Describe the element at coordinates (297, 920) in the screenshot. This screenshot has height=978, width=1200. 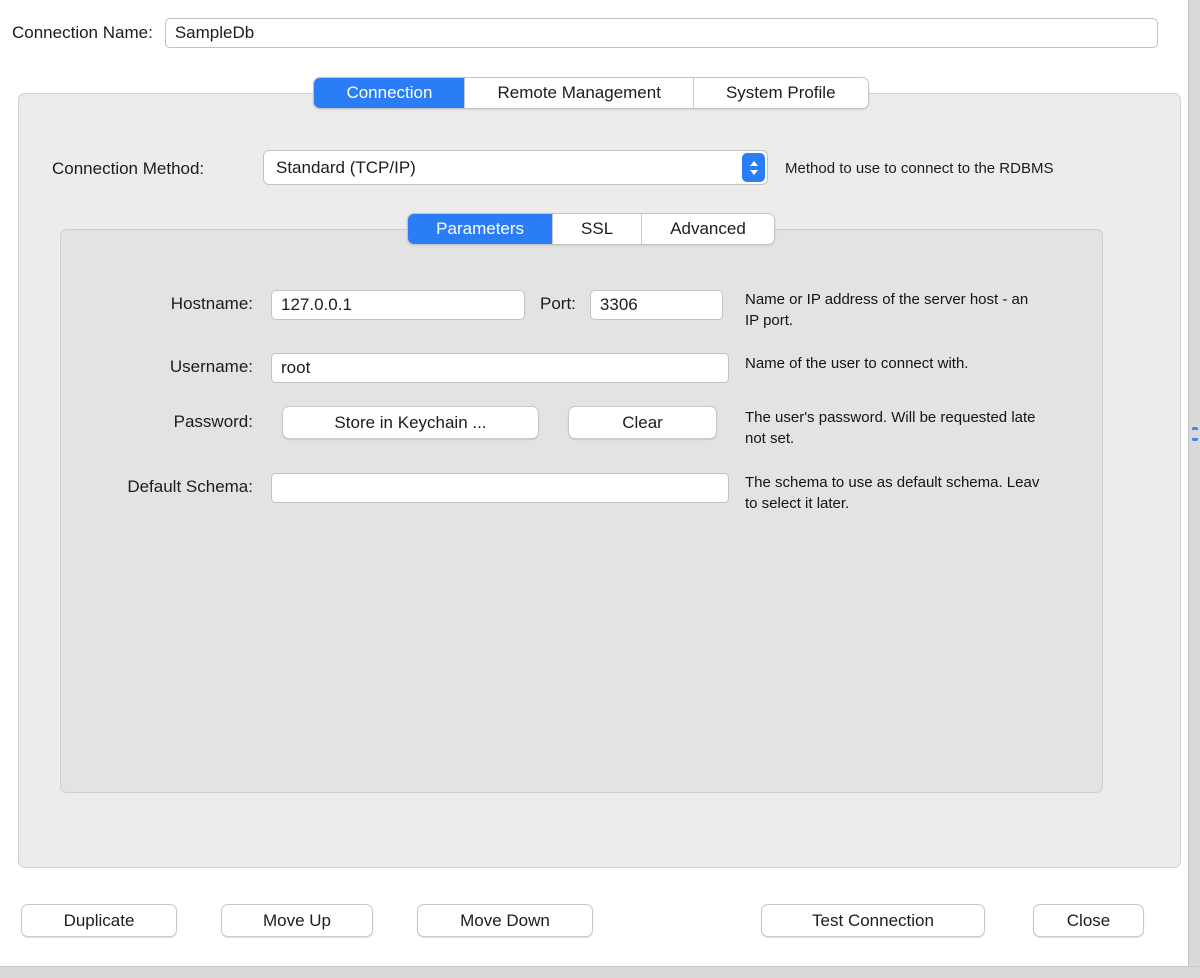
I see `move-up-button: Move Up` at that location.